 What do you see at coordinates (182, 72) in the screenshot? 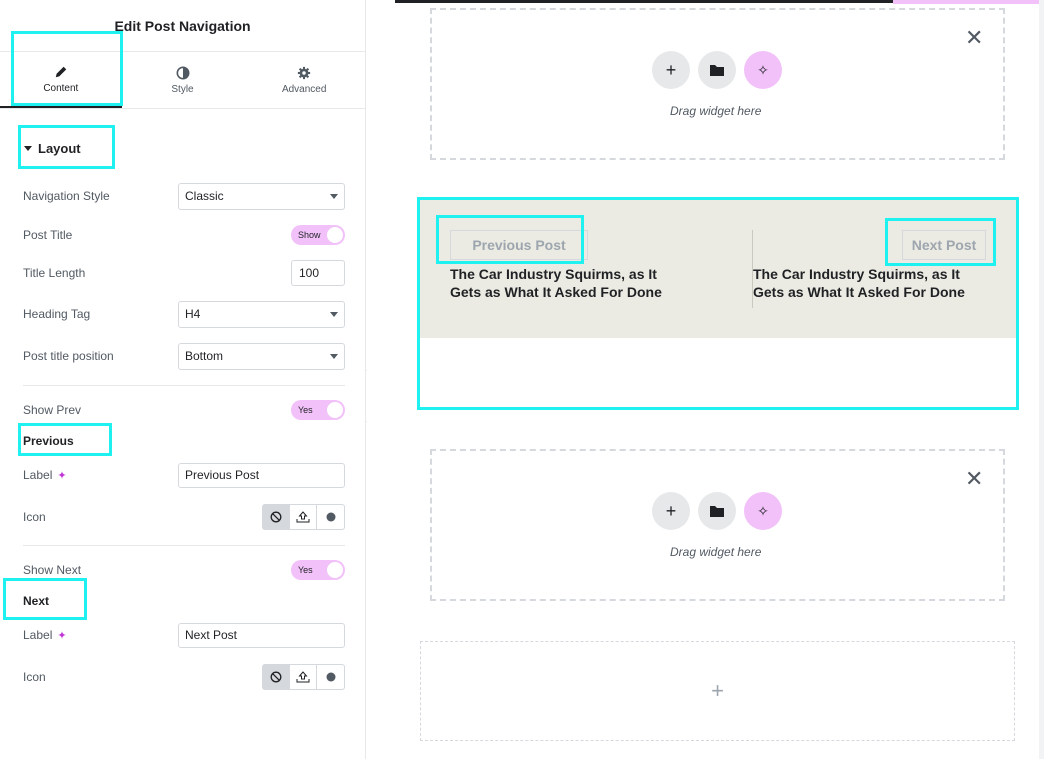
I see `contrast-icon` at bounding box center [182, 72].